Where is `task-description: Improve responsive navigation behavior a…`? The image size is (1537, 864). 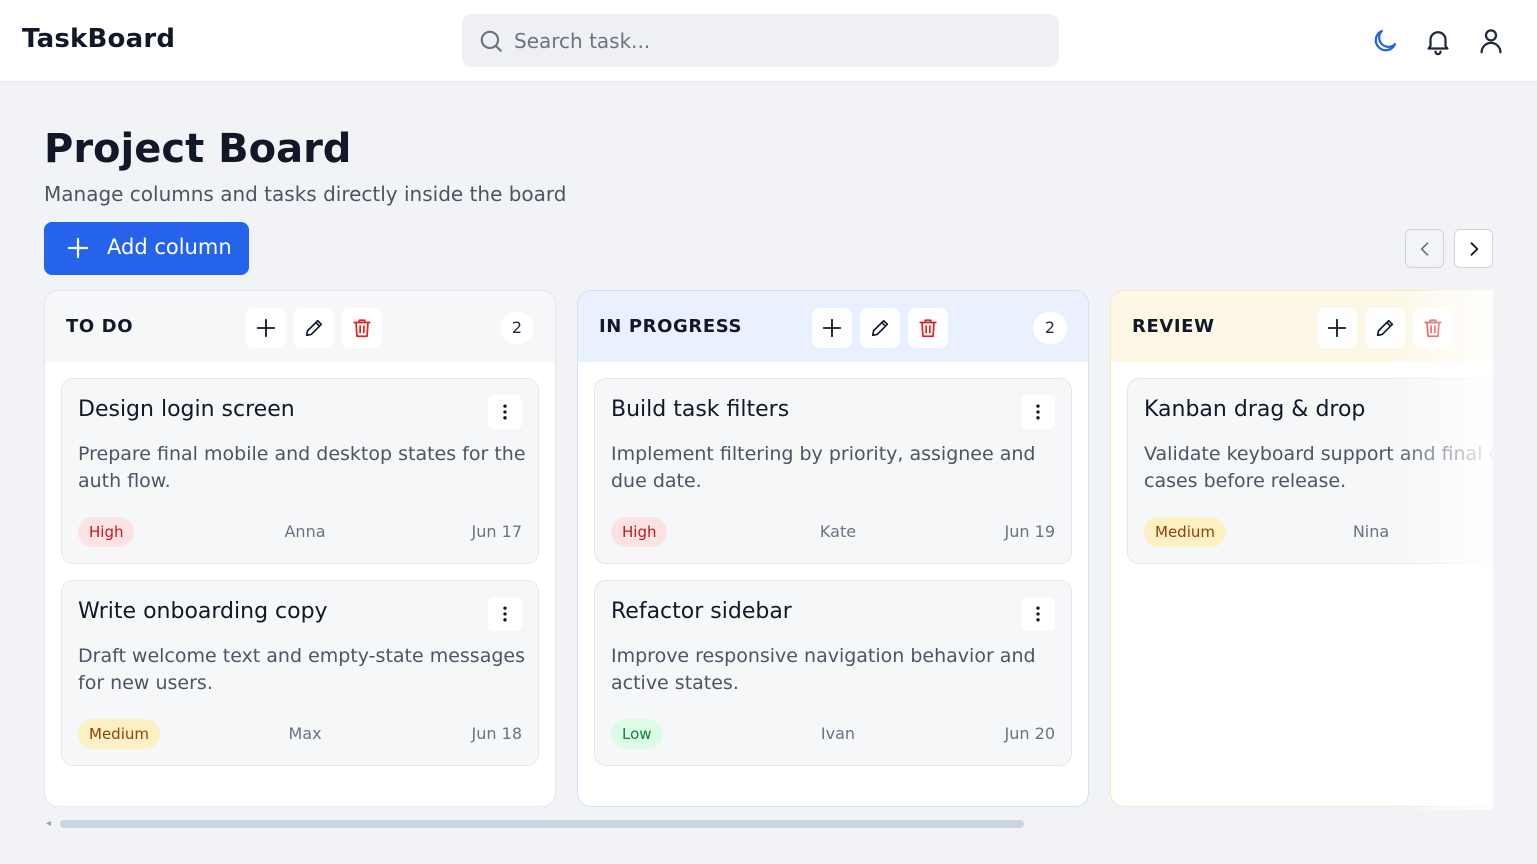 task-description: Improve responsive navigation behavior a… is located at coordinates (823, 669).